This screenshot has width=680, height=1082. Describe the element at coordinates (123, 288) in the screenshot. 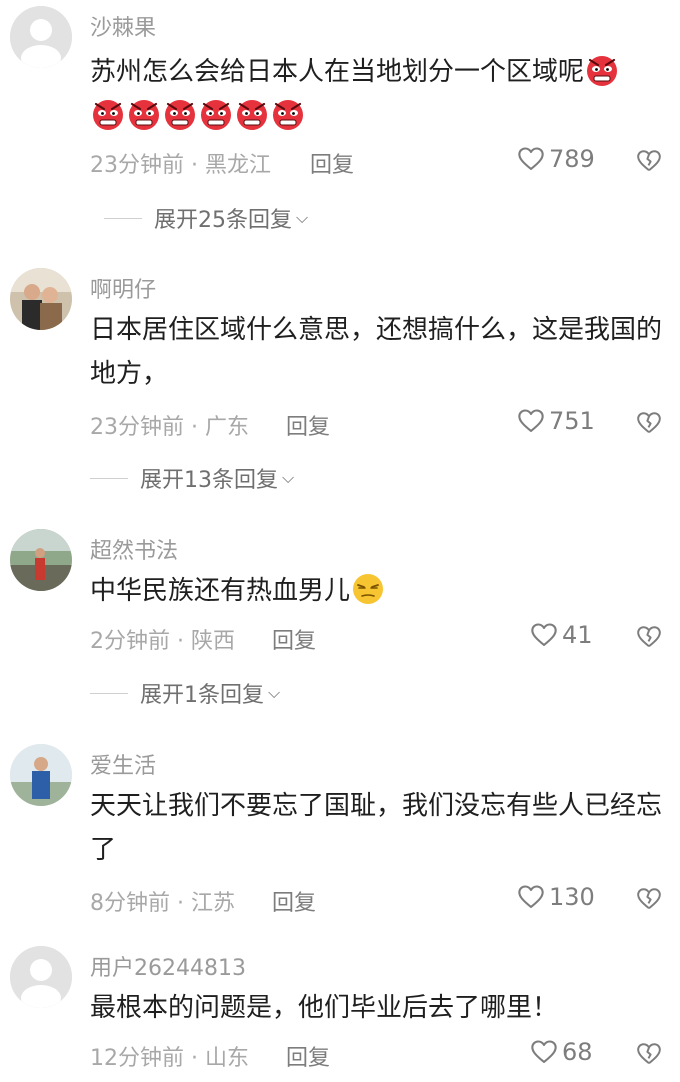

I see `comment-username: 啊明仔` at that location.